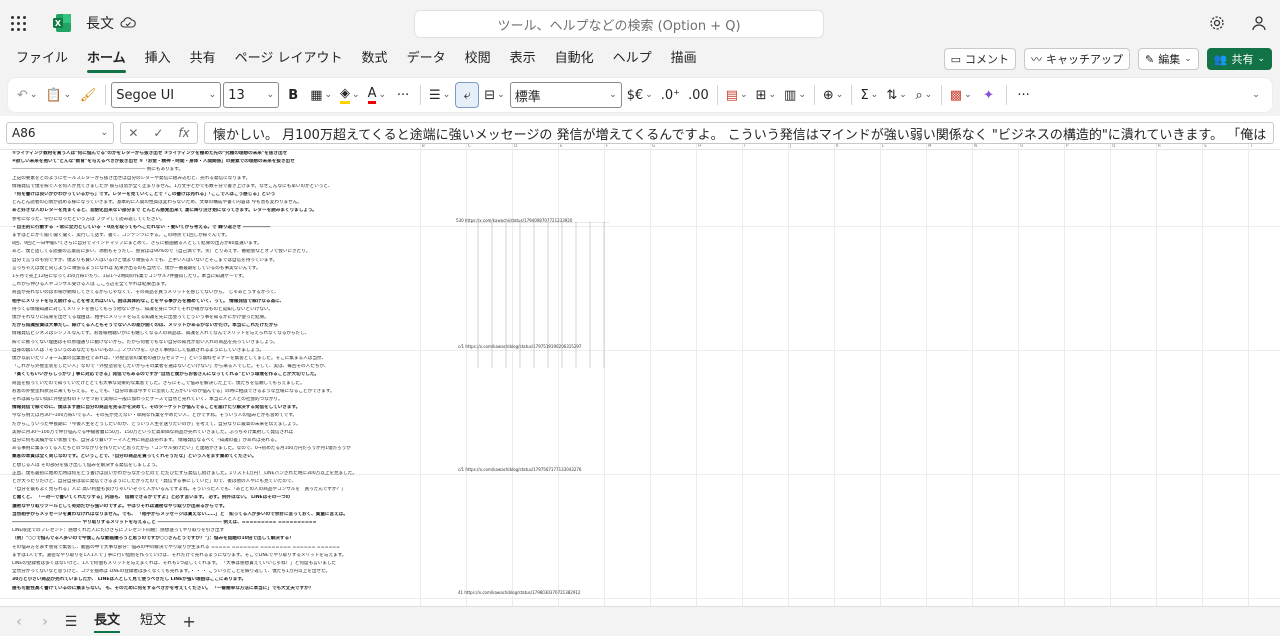 The height and width of the screenshot is (637, 1280). What do you see at coordinates (375, 60) in the screenshot?
I see `tab-formulas: 数式` at bounding box center [375, 60].